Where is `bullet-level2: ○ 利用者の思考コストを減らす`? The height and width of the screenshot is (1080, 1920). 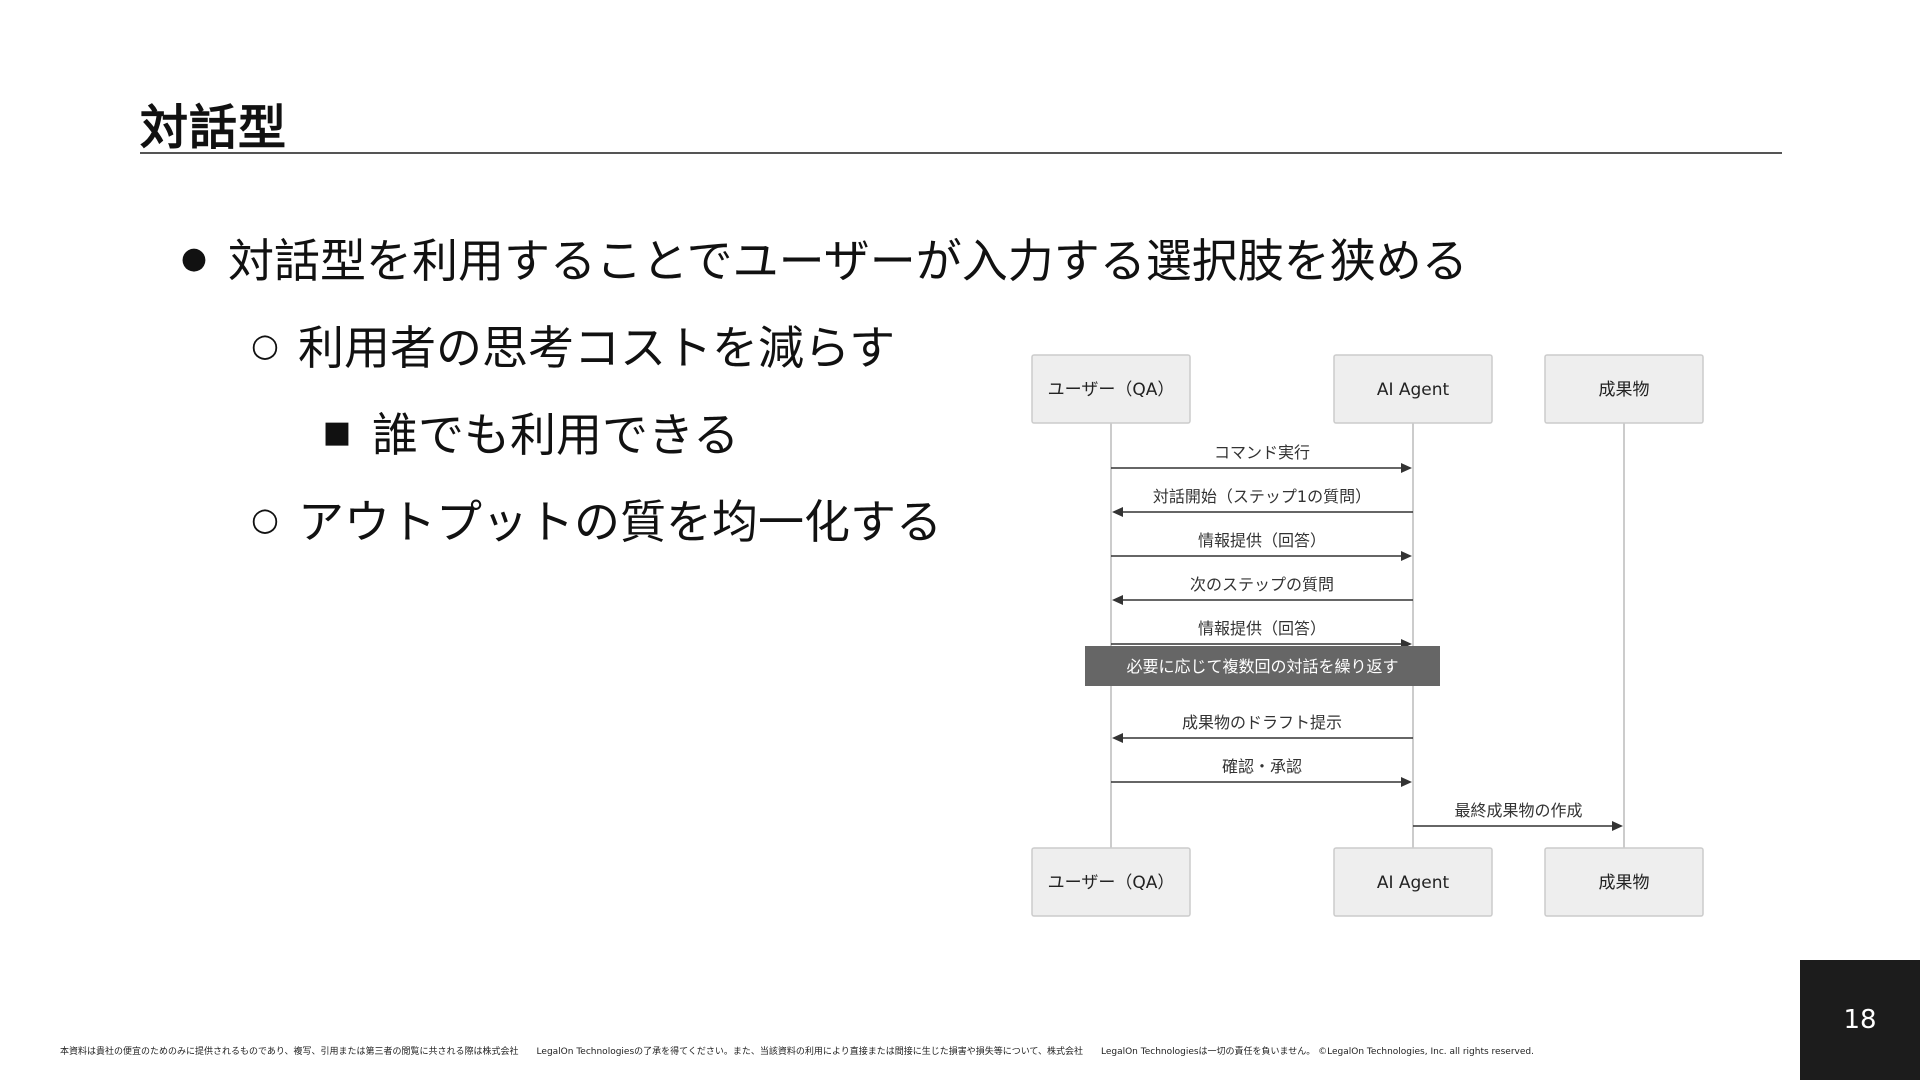 bullet-level2: ○ 利用者の思考コストを減らす is located at coordinates (563, 345).